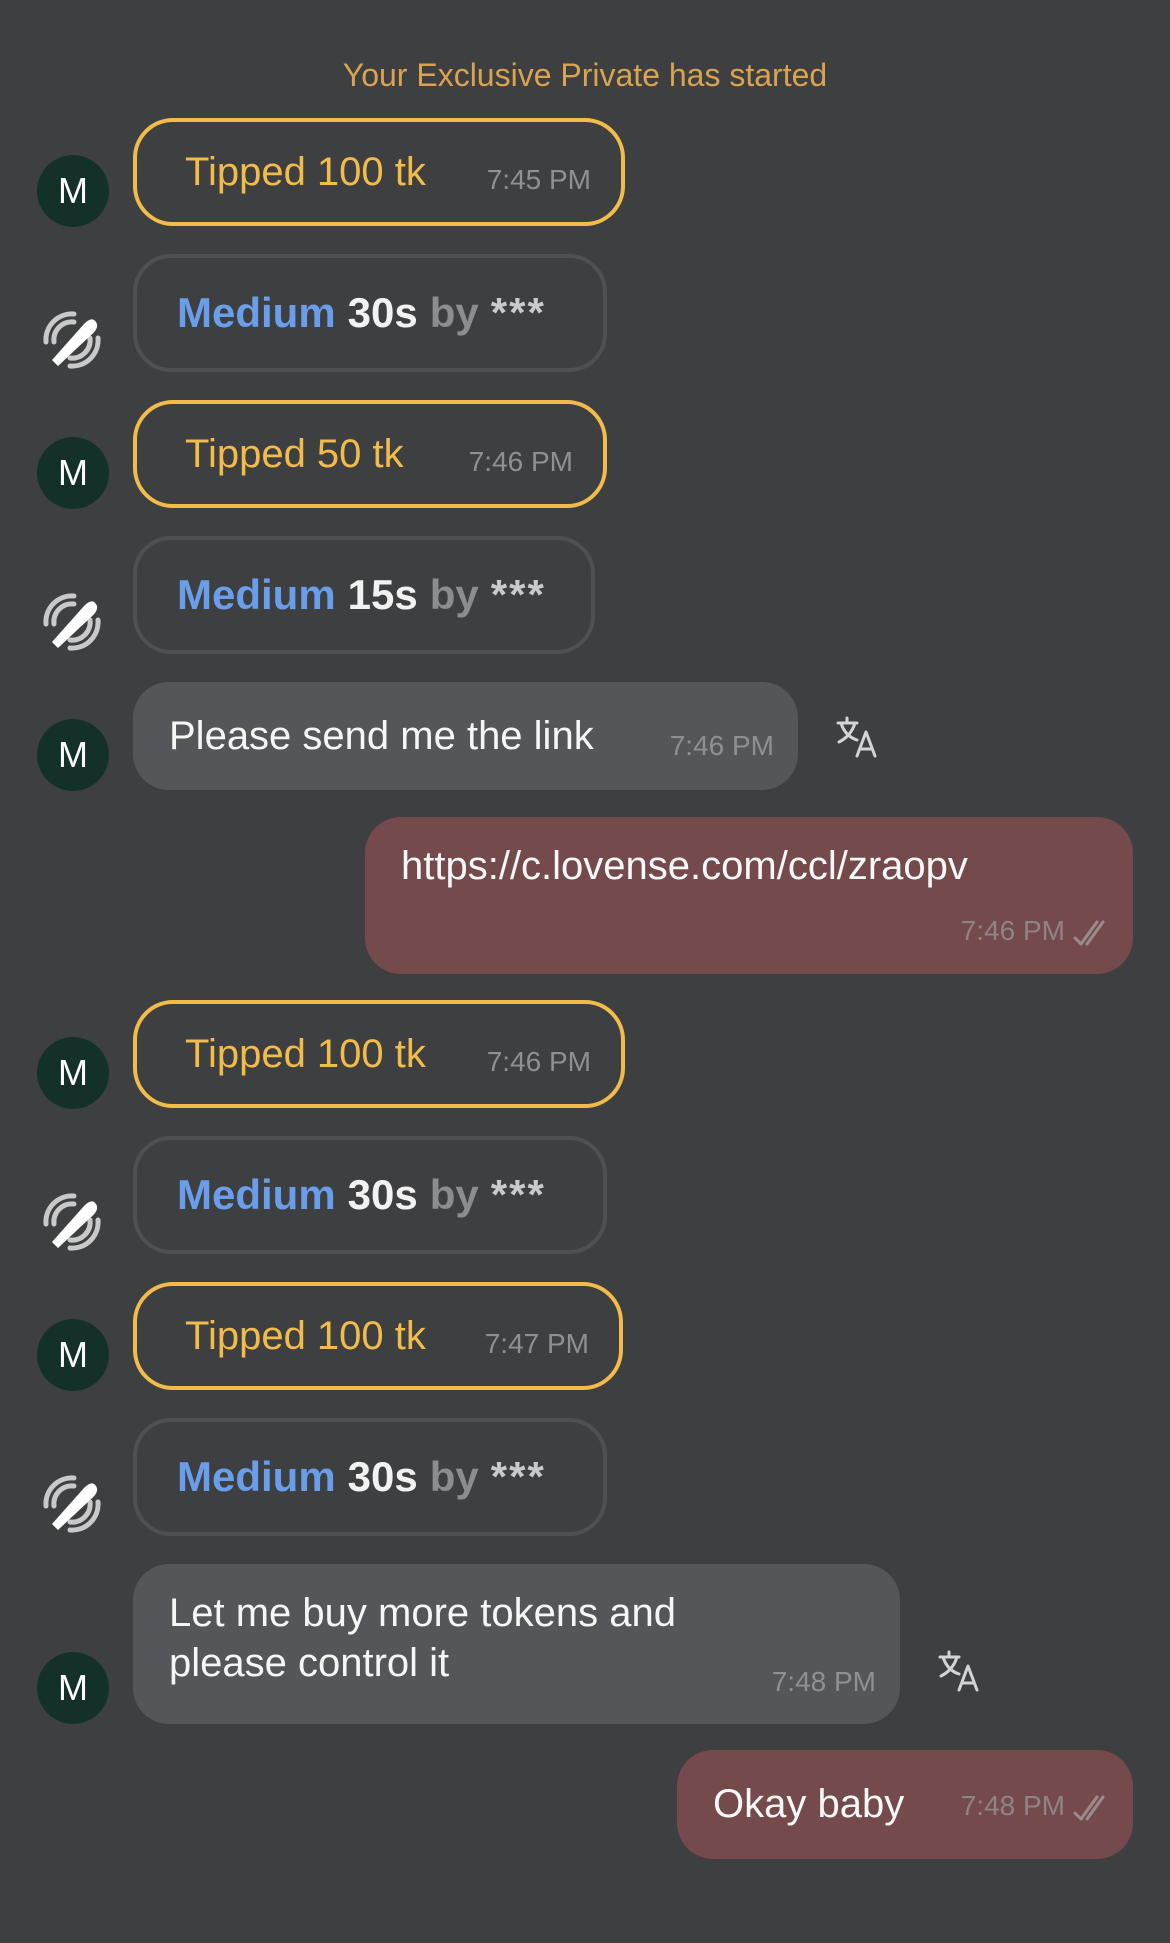  Describe the element at coordinates (309, 1663) in the screenshot. I see `message-text-line-2: please control it` at that location.